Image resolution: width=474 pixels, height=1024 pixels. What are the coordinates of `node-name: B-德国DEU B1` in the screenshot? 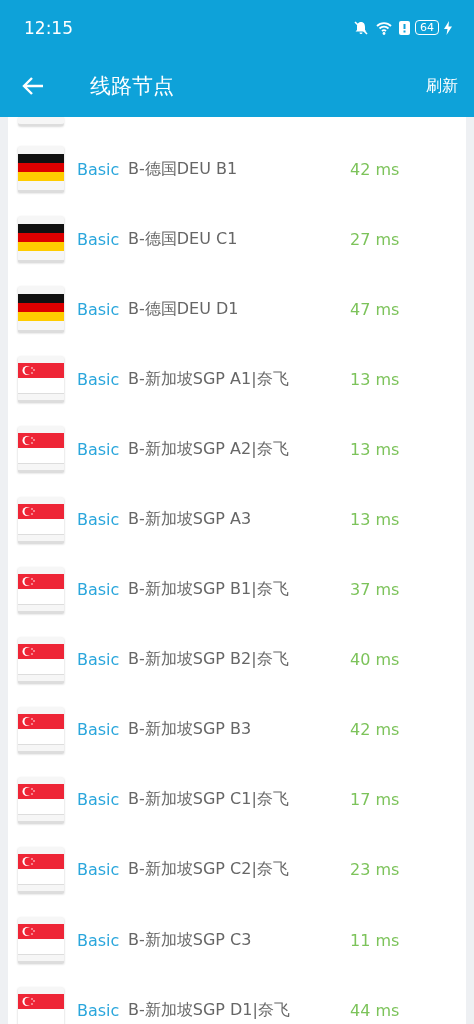 It's located at (239, 169).